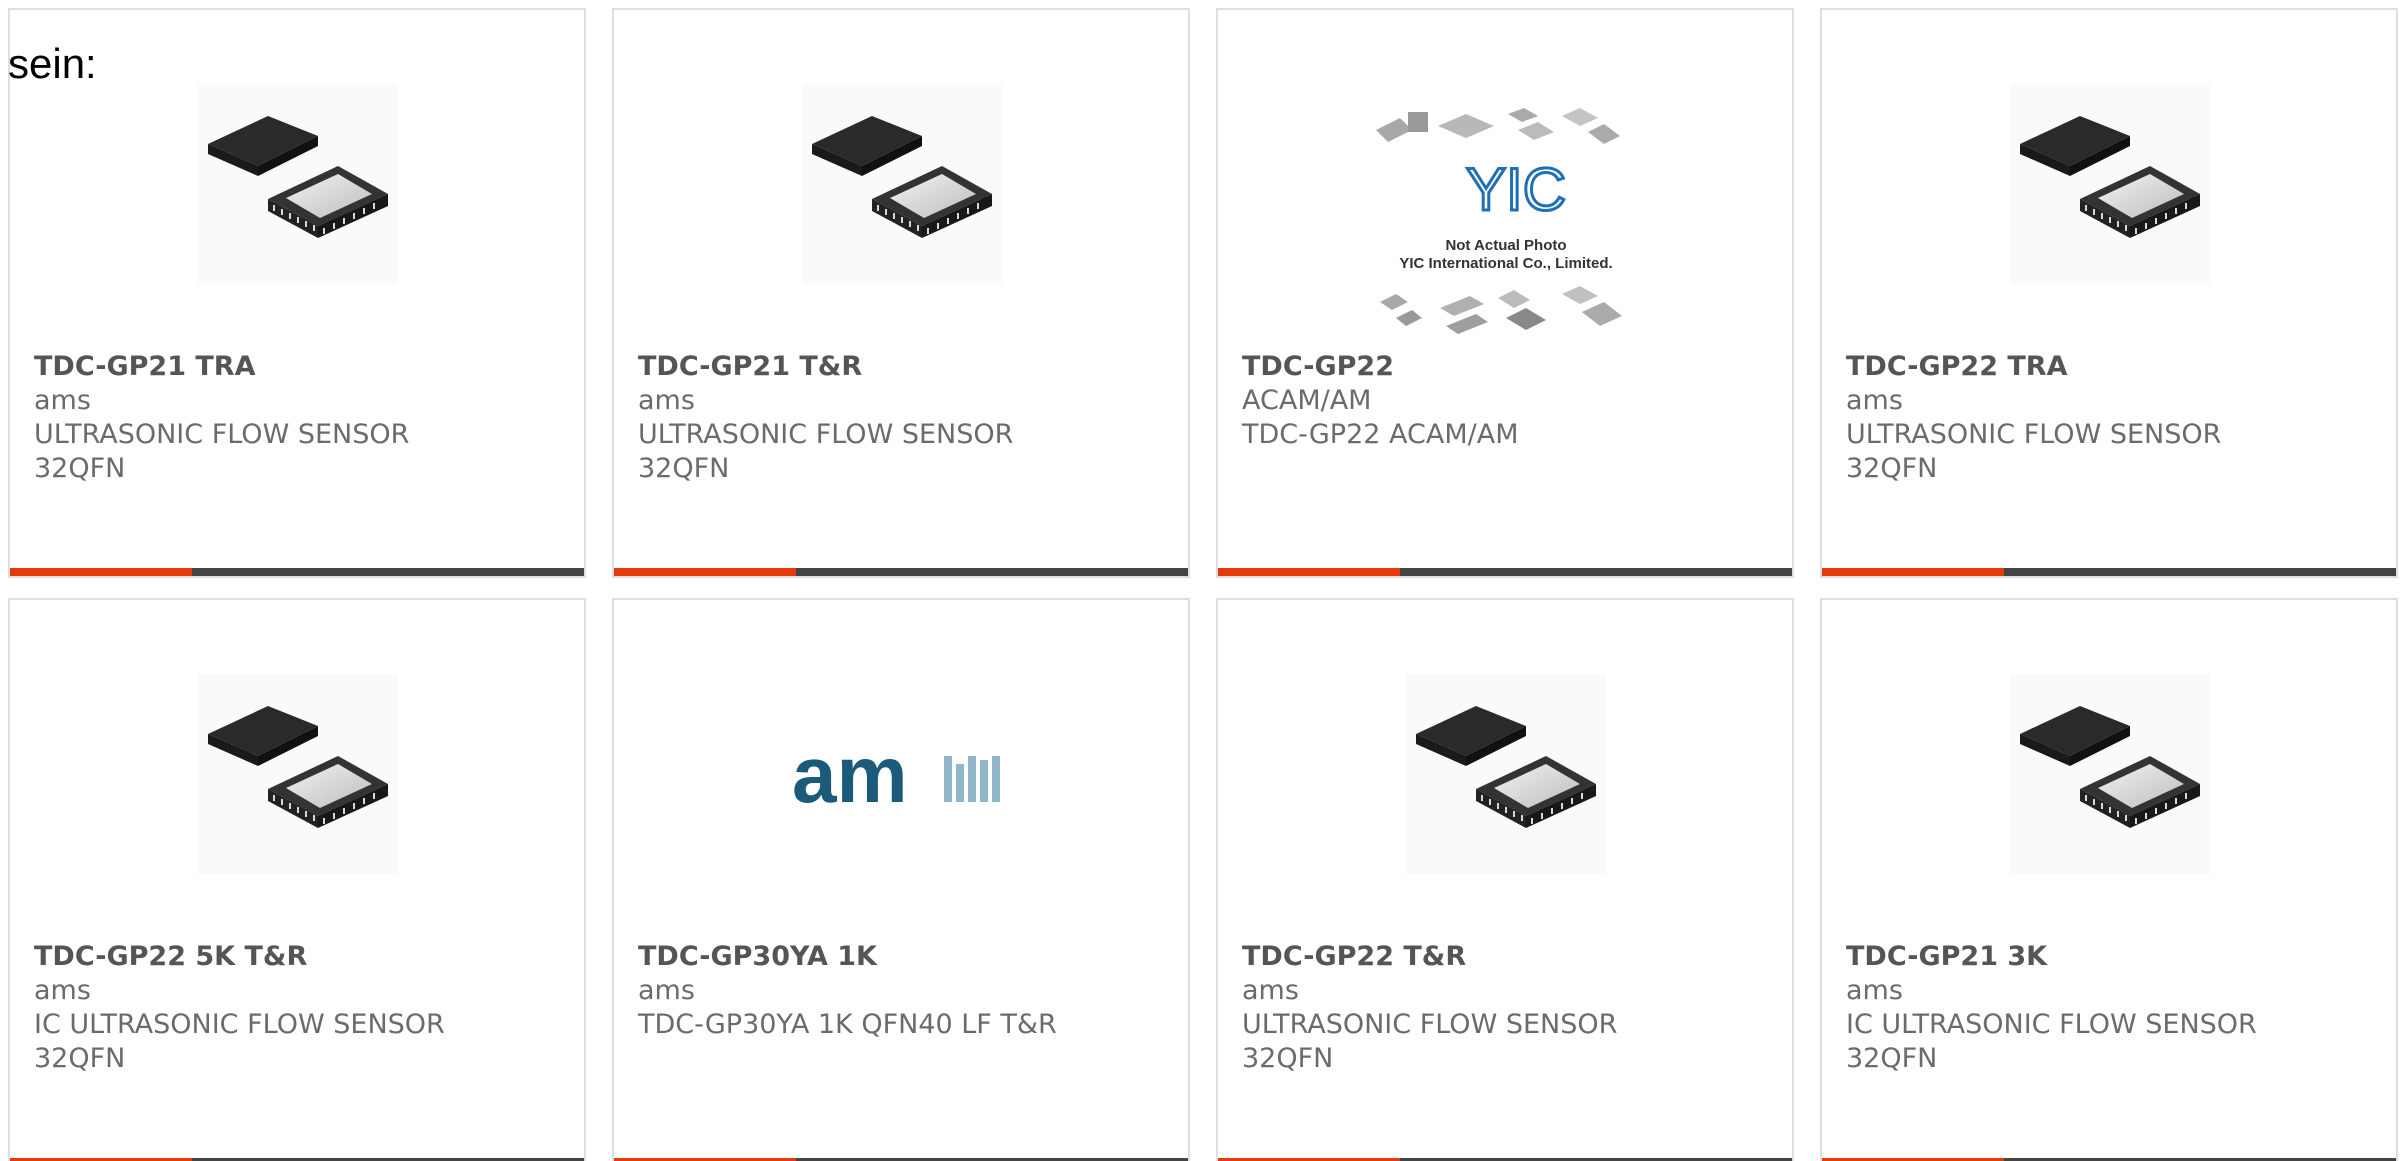 The height and width of the screenshot is (1161, 2400). Describe the element at coordinates (1516, 189) in the screenshot. I see `svg-text: YIC` at that location.